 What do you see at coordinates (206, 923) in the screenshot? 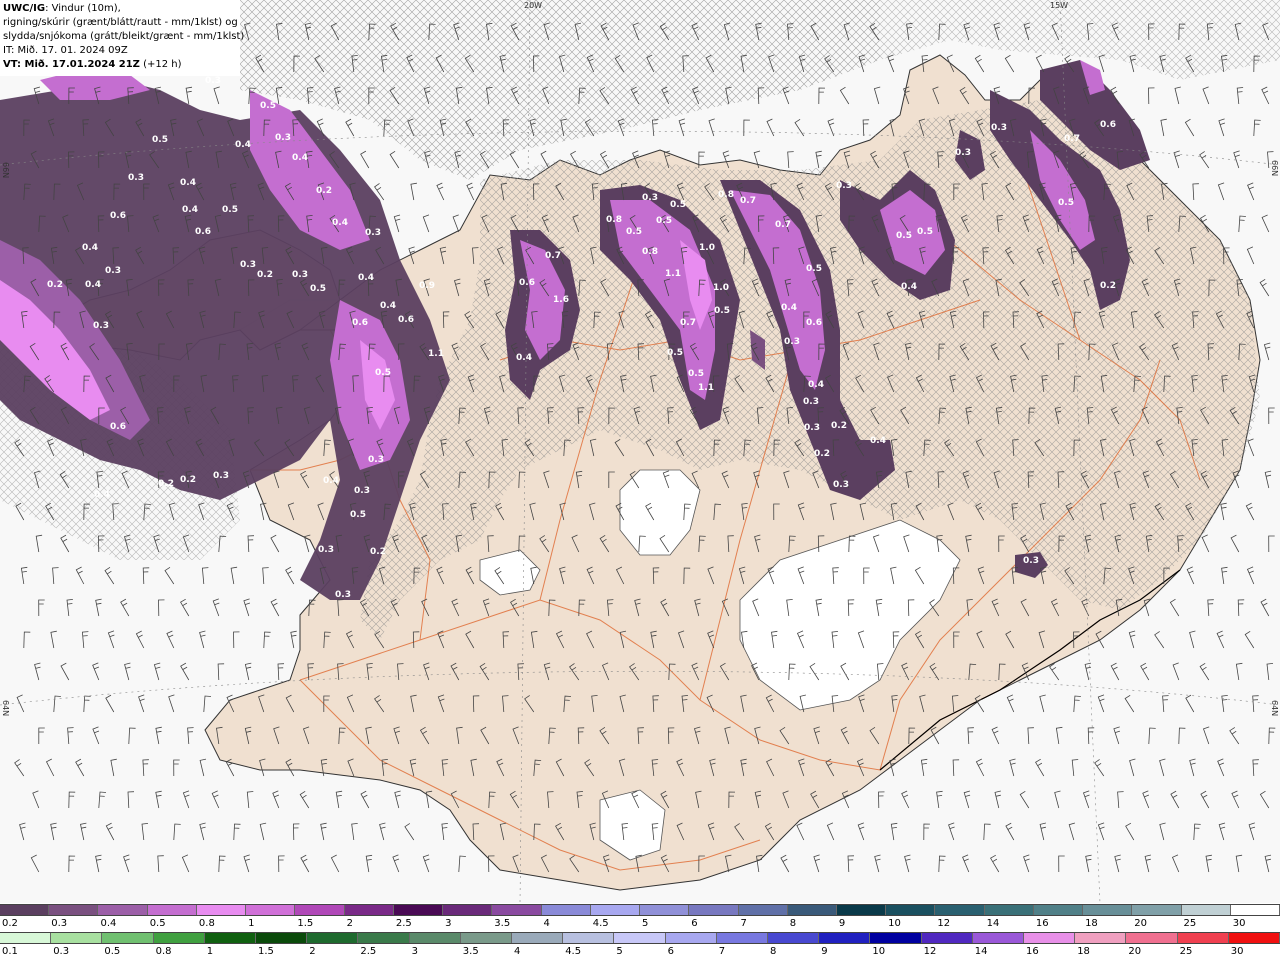
I see `snow-scale-tick-label: 0.8` at bounding box center [206, 923].